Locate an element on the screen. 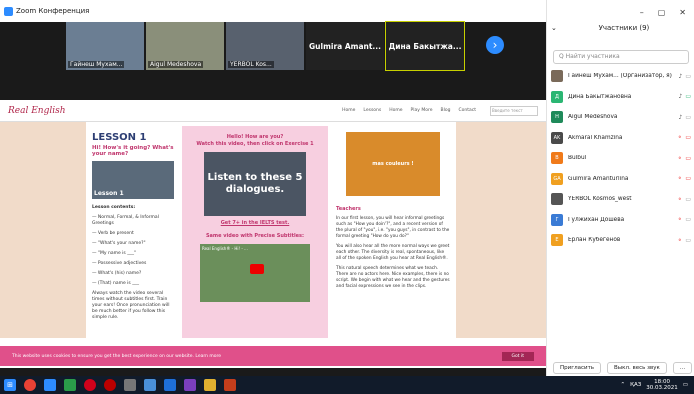 Image resolution: width=694 pixels, height=394 pixels. folder-icon is located at coordinates (70, 385).